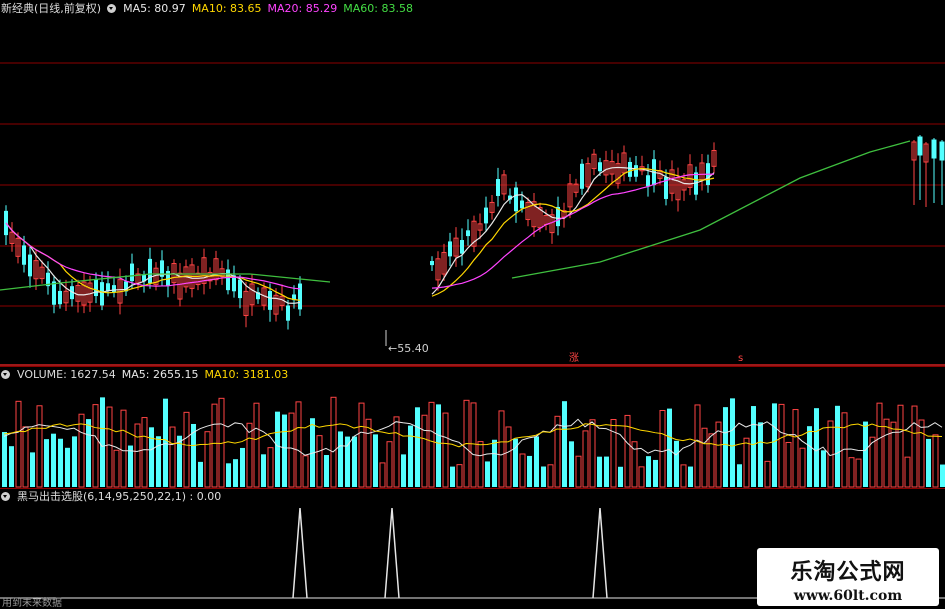 The width and height of the screenshot is (945, 609). Describe the element at coordinates (408, 348) in the screenshot. I see `low-price-label: ←55.40` at that location.